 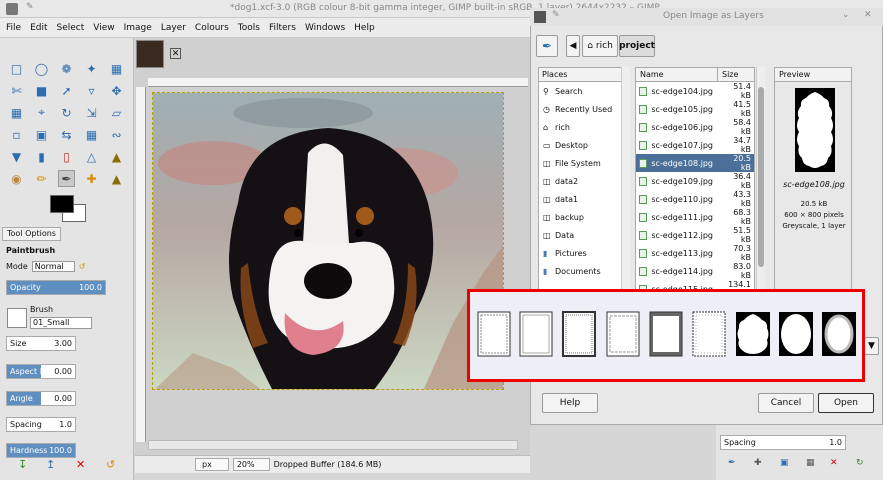 I want to click on duplicate-layer-icon: ▣, so click(x=784, y=463).